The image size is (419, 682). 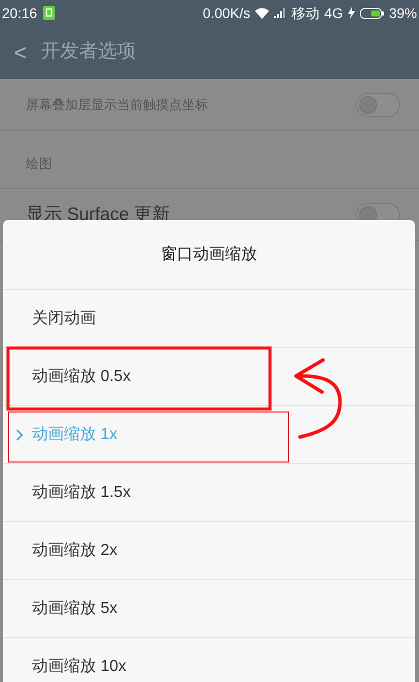 What do you see at coordinates (20, 13) in the screenshot?
I see `time: 20:16` at bounding box center [20, 13].